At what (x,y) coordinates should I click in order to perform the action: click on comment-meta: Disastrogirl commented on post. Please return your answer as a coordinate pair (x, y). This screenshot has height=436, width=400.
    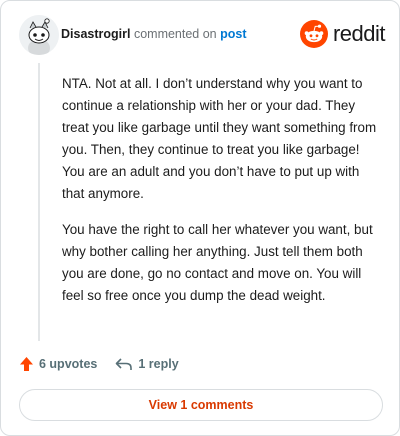
    Looking at the image, I should click on (154, 34).